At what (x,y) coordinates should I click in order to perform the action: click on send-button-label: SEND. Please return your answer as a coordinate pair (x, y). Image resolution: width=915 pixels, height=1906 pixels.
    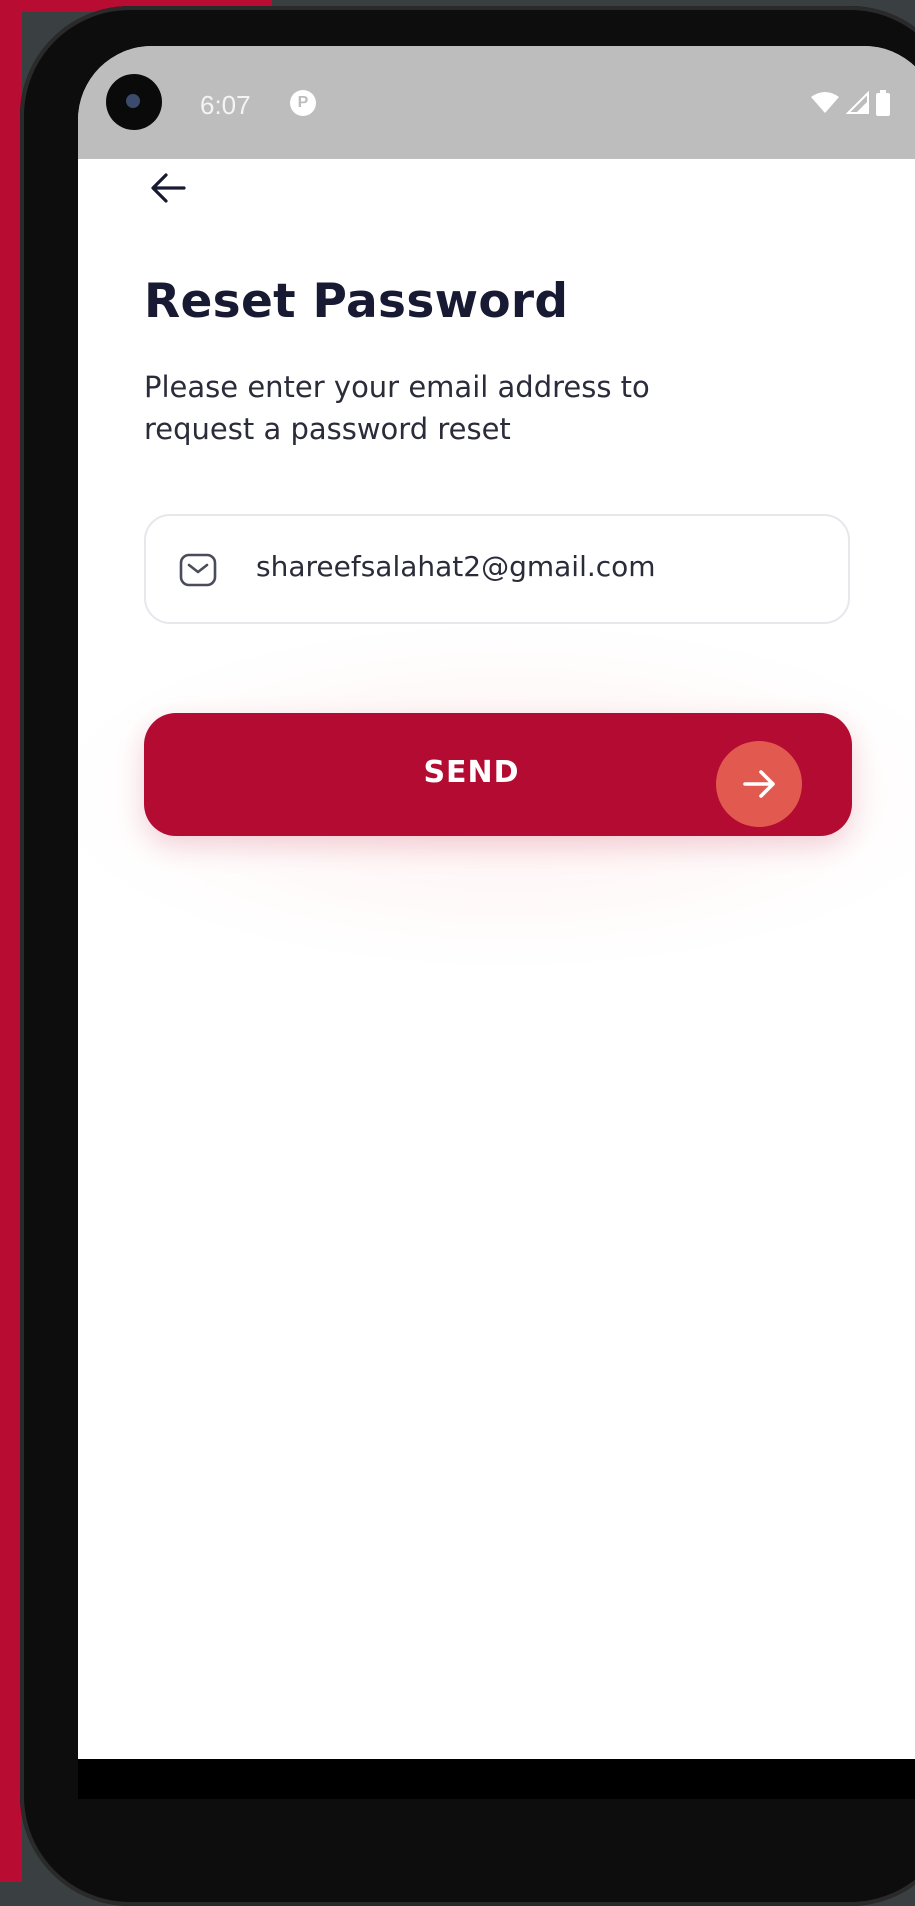
    Looking at the image, I should click on (471, 772).